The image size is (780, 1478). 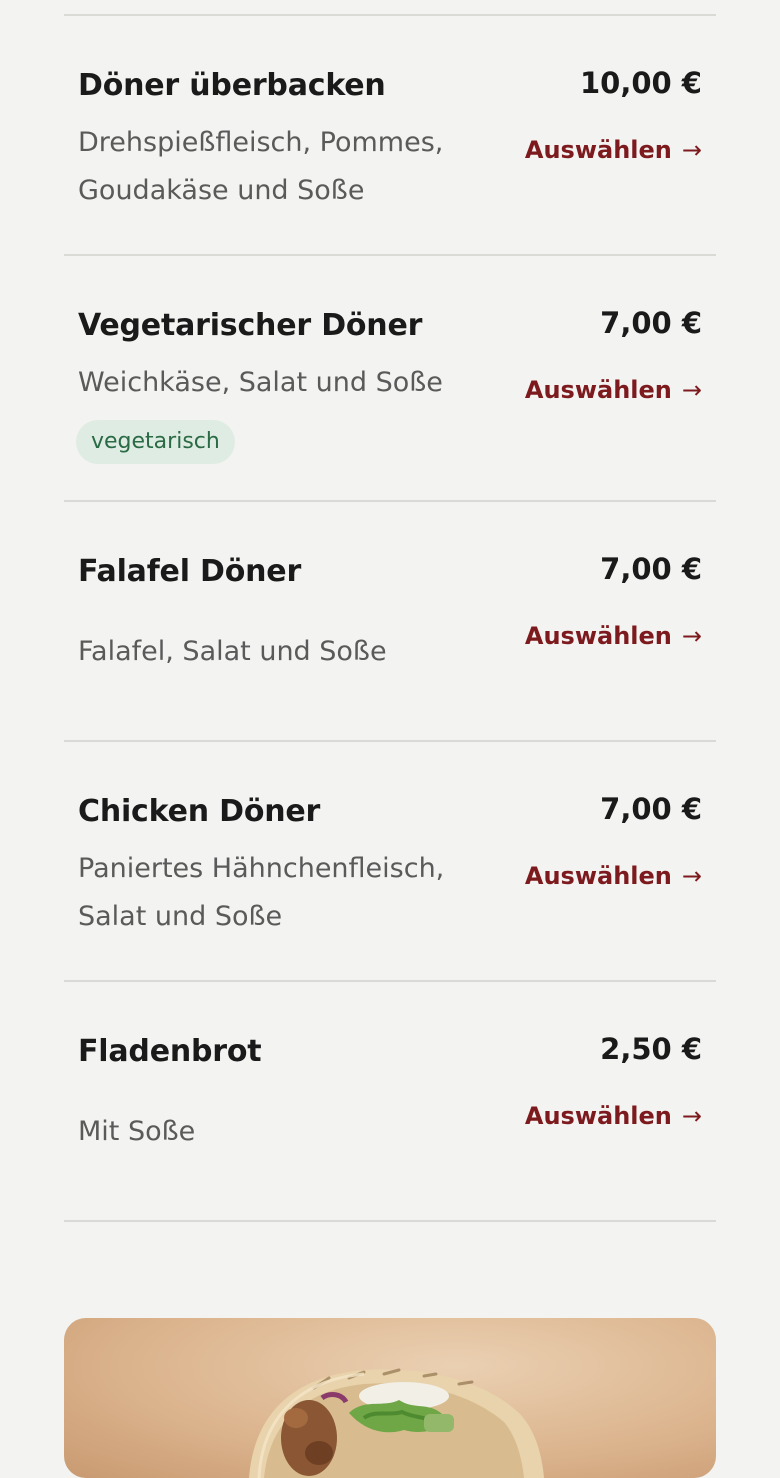 What do you see at coordinates (640, 83) in the screenshot?
I see `item-price: 10,00 €` at bounding box center [640, 83].